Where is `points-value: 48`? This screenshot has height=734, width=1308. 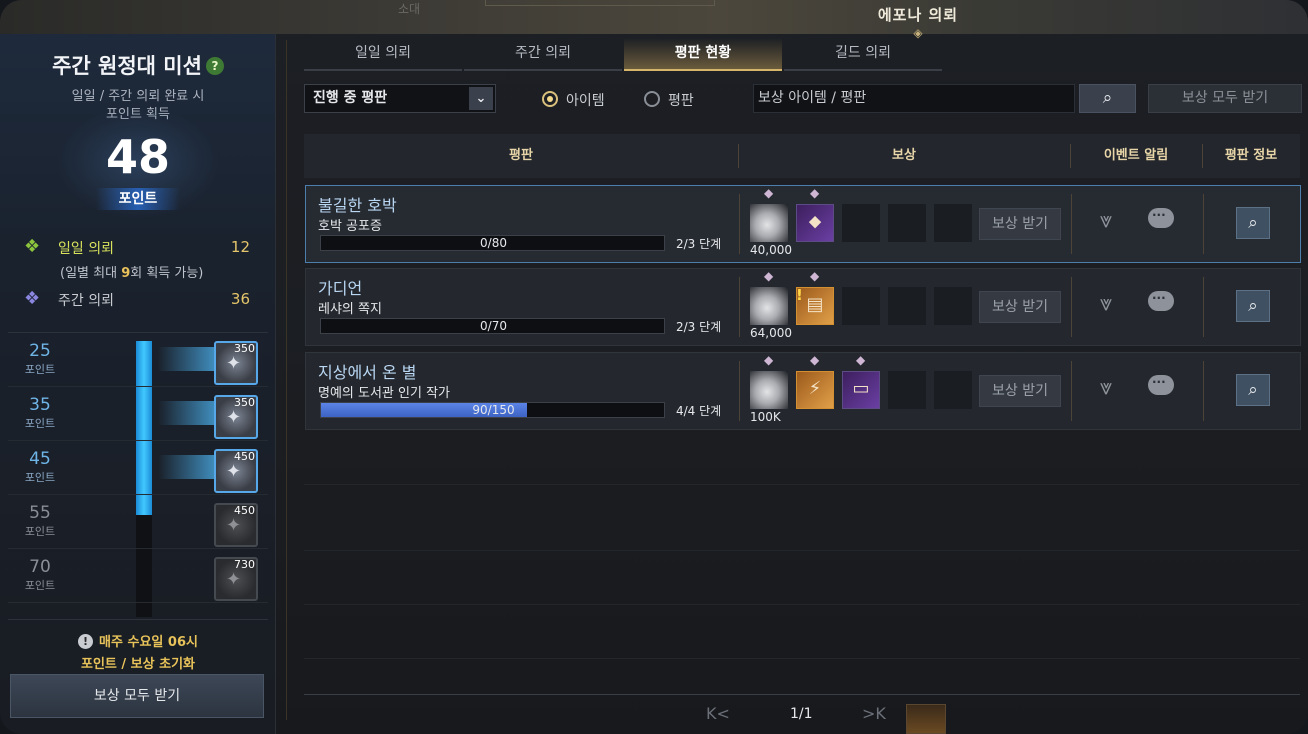 points-value: 48 is located at coordinates (137, 157).